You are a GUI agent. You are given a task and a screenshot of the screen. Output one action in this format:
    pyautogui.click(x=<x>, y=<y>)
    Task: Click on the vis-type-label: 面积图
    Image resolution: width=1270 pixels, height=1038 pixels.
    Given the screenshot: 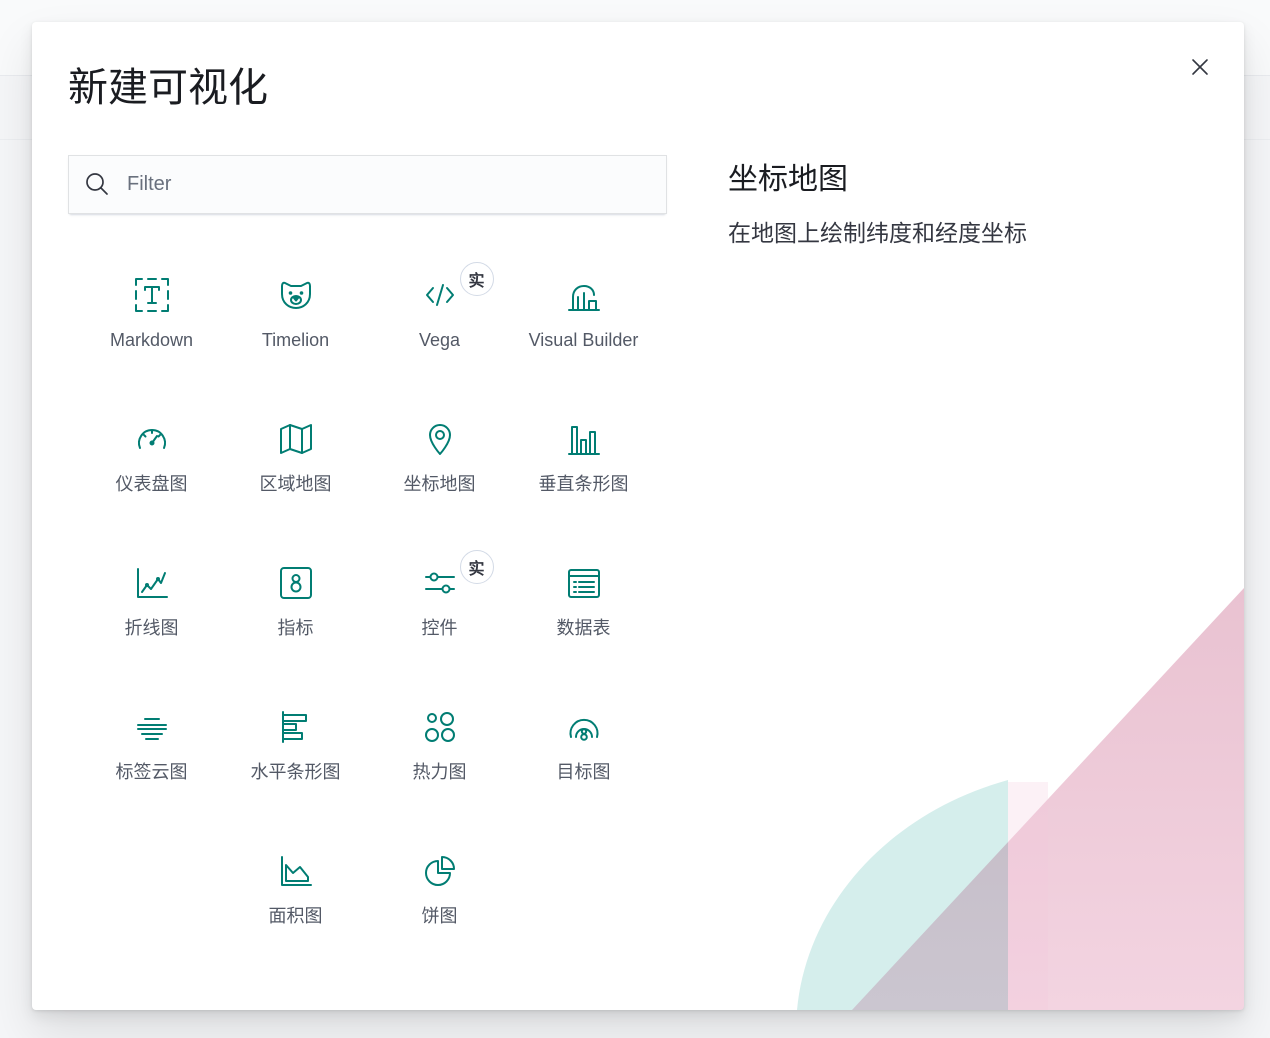 What is the action you would take?
    pyautogui.click(x=295, y=916)
    